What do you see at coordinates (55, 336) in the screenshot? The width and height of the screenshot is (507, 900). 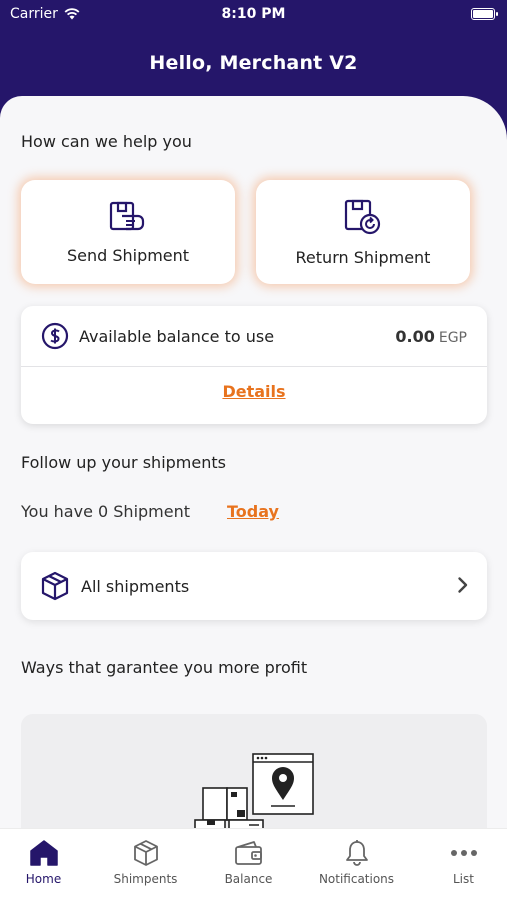 I see `dollar-icon` at bounding box center [55, 336].